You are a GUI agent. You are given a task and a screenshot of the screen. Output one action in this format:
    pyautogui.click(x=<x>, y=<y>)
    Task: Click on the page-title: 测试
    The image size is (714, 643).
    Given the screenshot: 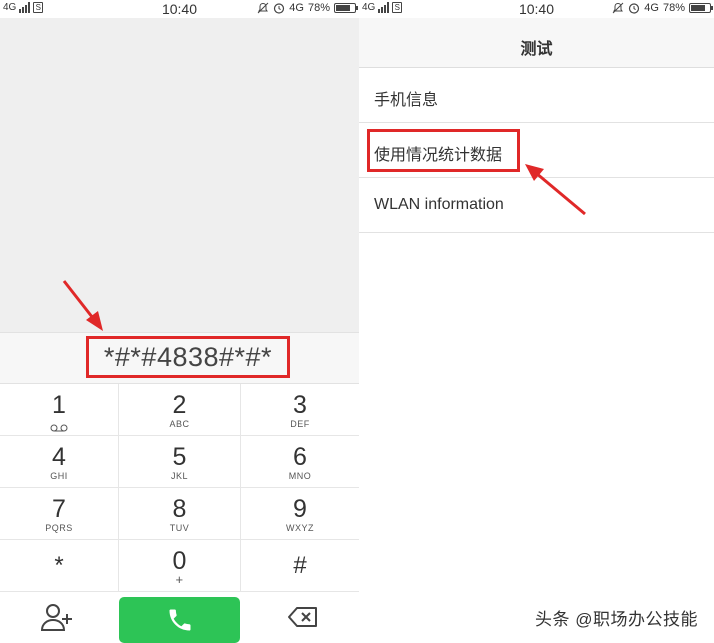 What is the action you would take?
    pyautogui.click(x=536, y=49)
    